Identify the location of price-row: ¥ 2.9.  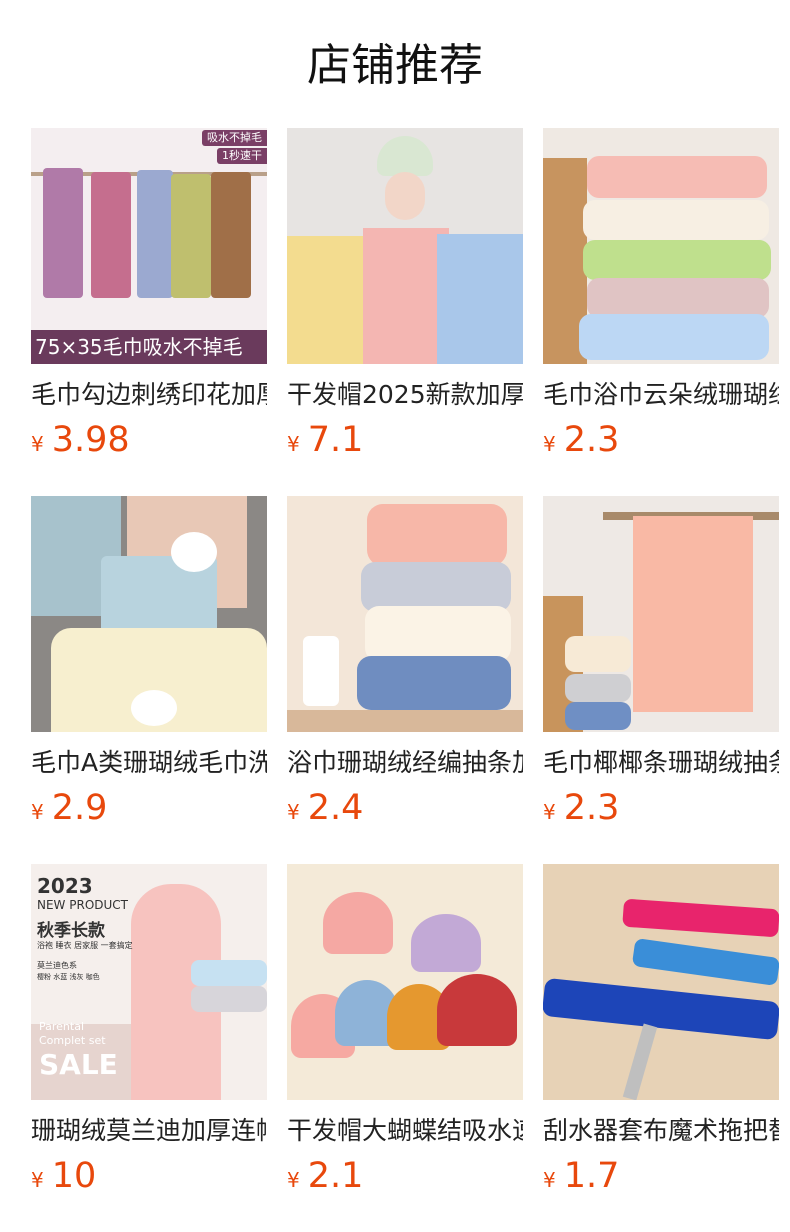
(149, 808).